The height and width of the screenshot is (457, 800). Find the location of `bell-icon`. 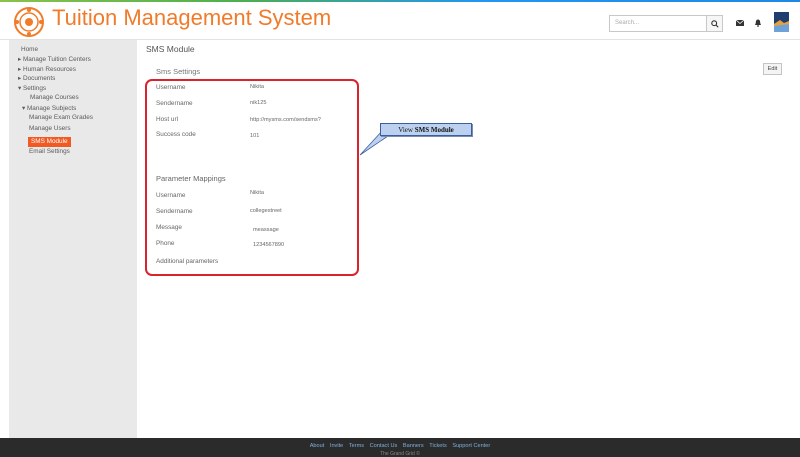

bell-icon is located at coordinates (758, 23).